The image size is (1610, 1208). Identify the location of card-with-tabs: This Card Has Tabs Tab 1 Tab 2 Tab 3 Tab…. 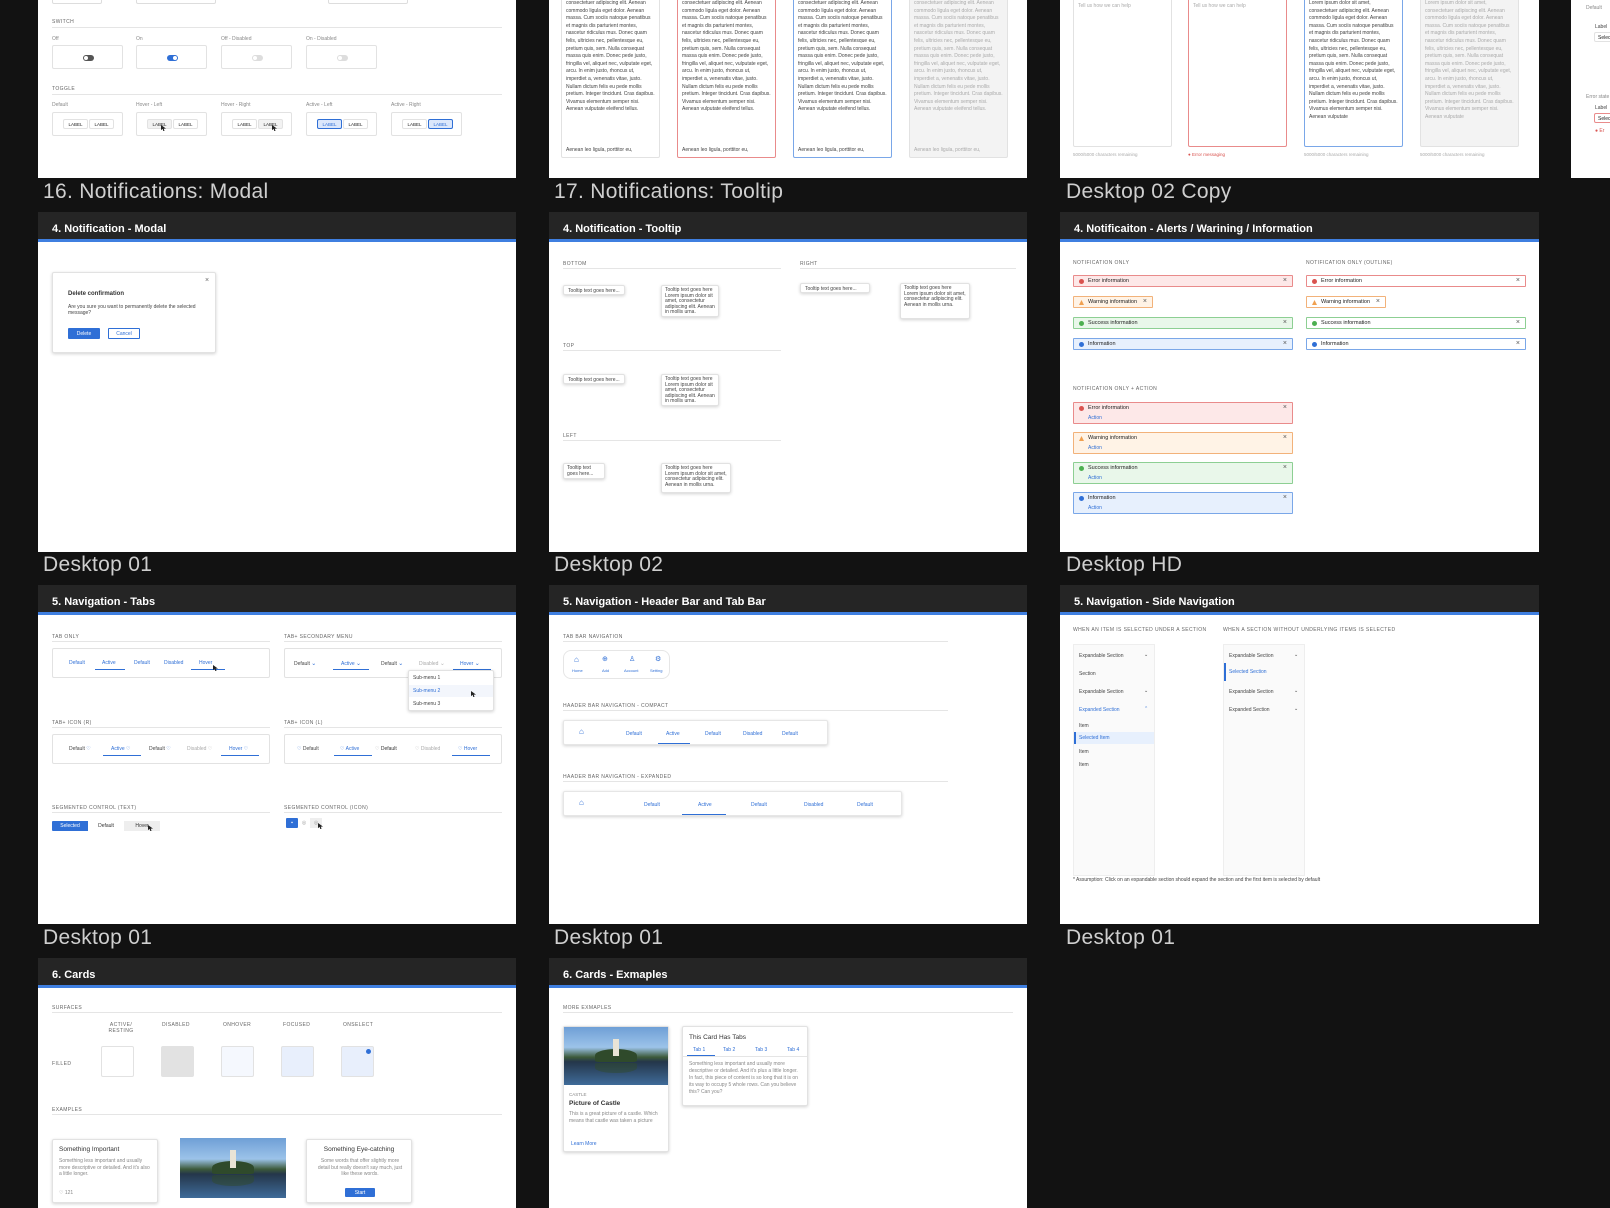
(745, 1066).